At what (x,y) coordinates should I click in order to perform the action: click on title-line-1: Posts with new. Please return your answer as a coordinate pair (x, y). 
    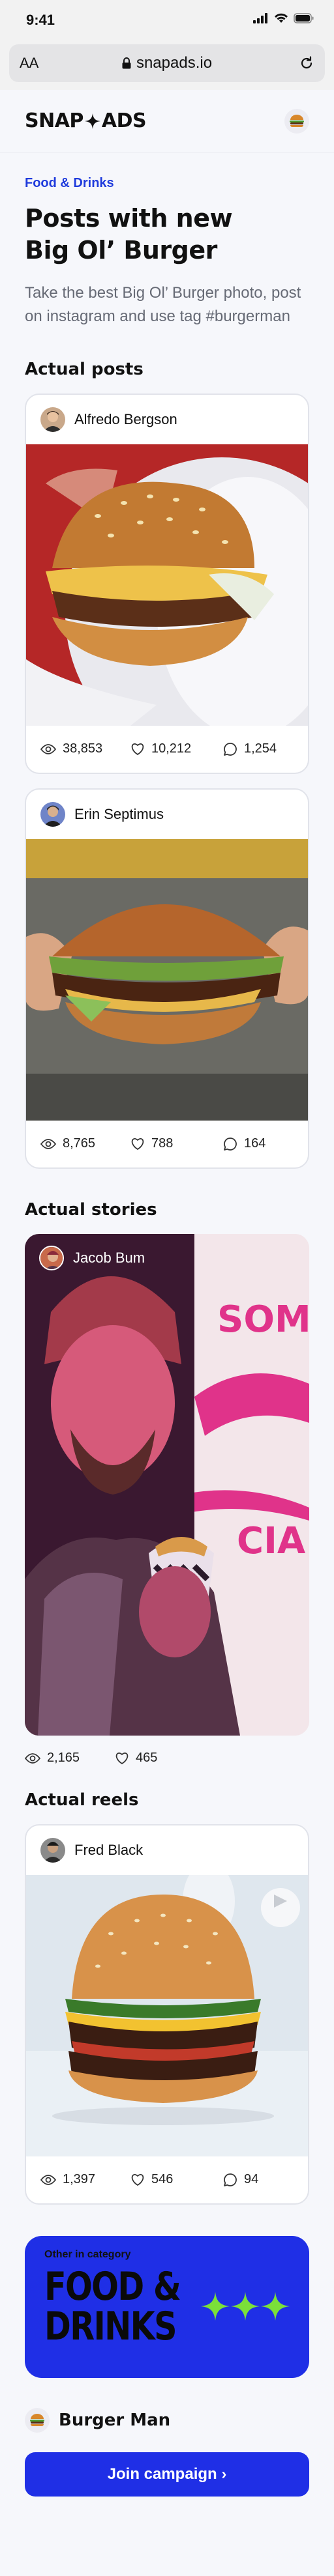
    Looking at the image, I should click on (129, 219).